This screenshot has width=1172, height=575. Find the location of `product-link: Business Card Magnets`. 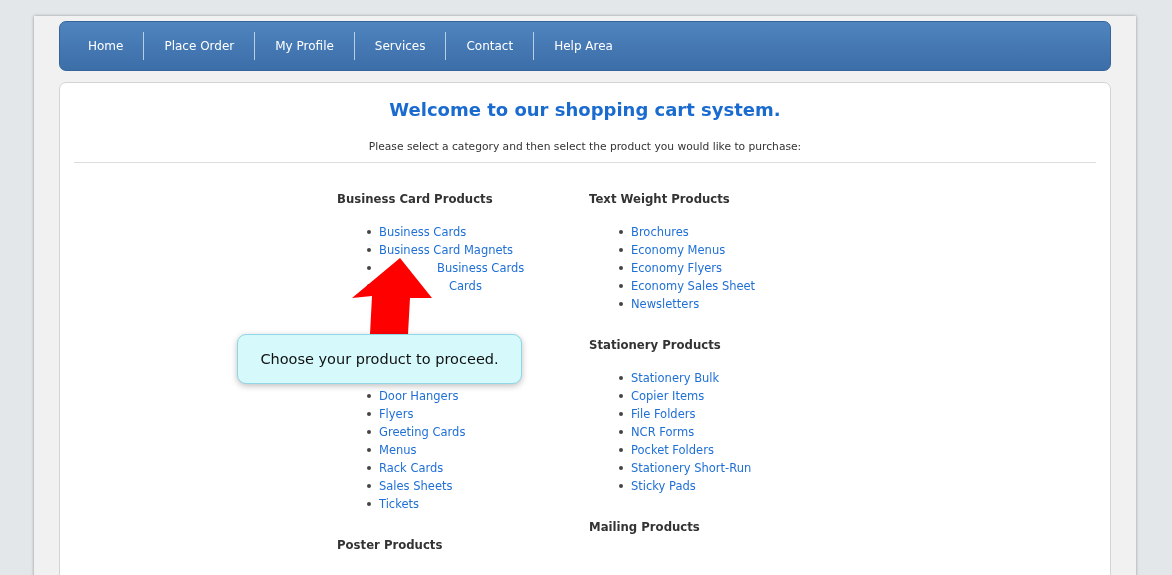

product-link: Business Card Magnets is located at coordinates (446, 250).